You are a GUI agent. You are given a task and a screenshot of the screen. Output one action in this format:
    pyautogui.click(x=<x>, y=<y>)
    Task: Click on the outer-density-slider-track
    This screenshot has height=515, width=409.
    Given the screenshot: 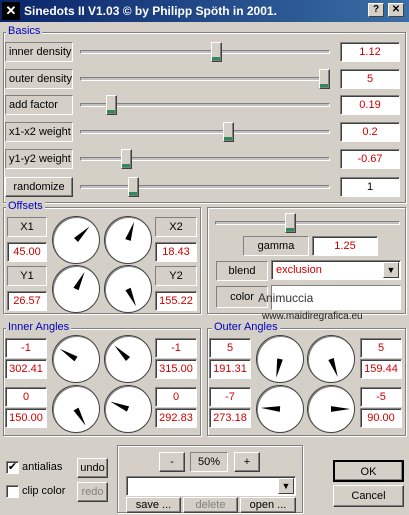 What is the action you would take?
    pyautogui.click(x=205, y=79)
    